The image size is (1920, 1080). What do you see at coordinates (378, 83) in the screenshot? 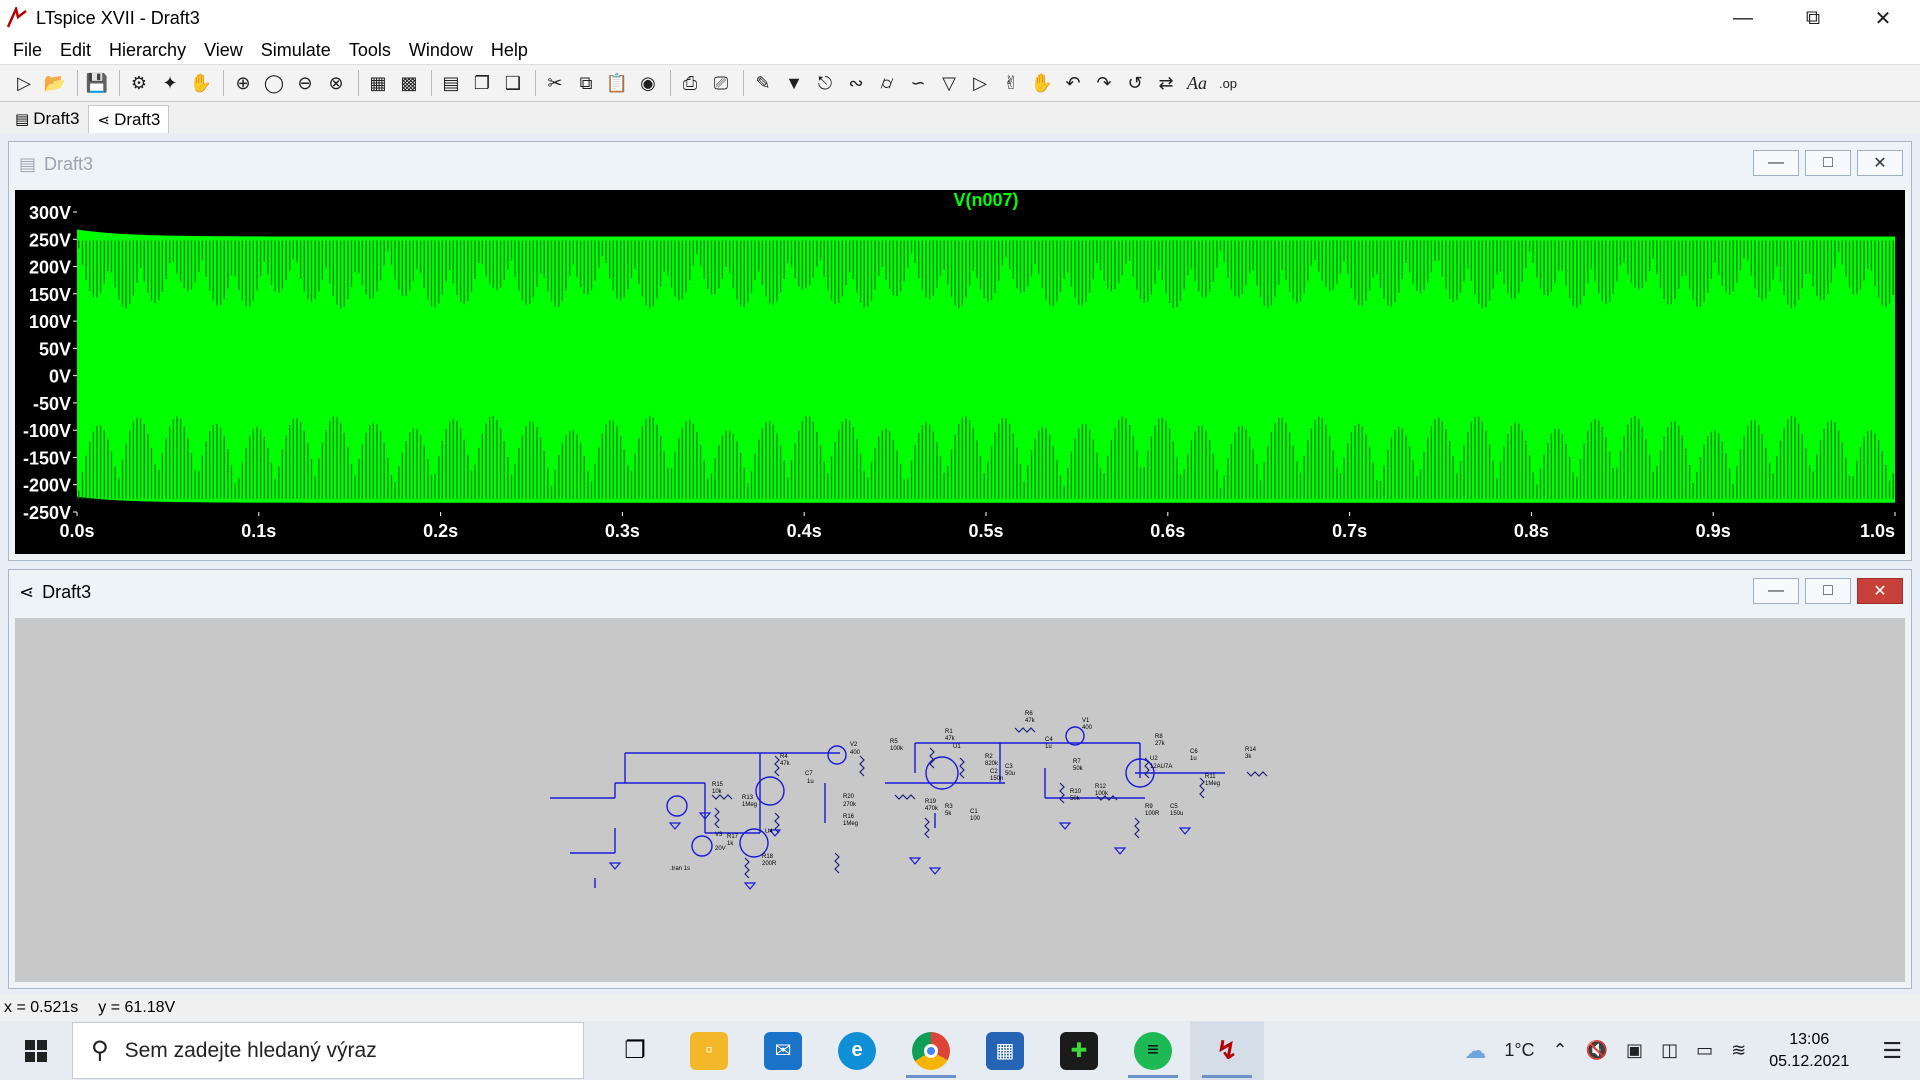
I see `autorange-icon: ▦` at bounding box center [378, 83].